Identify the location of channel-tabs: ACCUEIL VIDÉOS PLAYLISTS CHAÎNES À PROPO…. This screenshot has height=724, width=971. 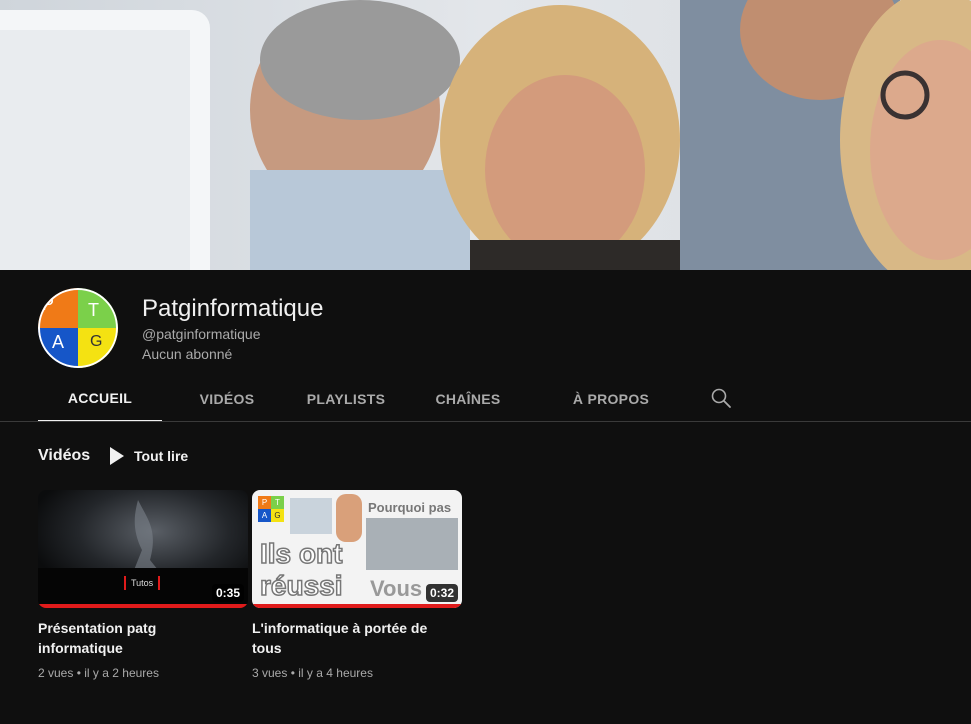
(352, 399).